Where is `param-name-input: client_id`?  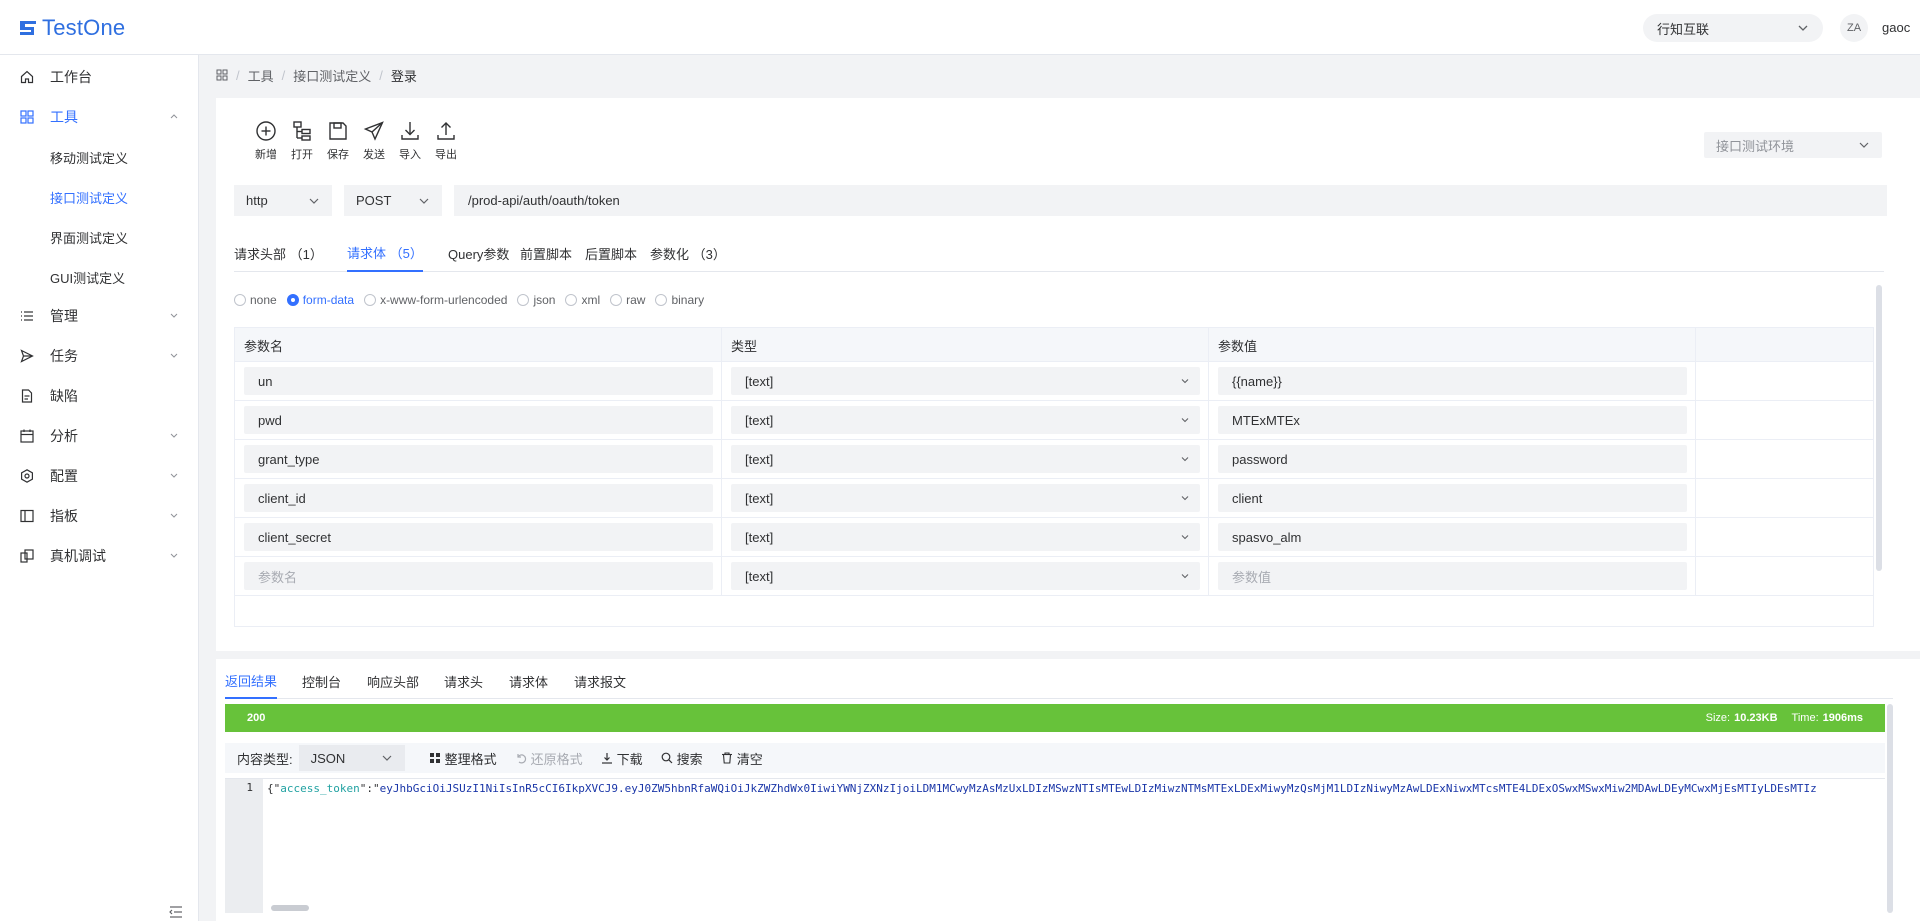
param-name-input: client_id is located at coordinates (478, 498).